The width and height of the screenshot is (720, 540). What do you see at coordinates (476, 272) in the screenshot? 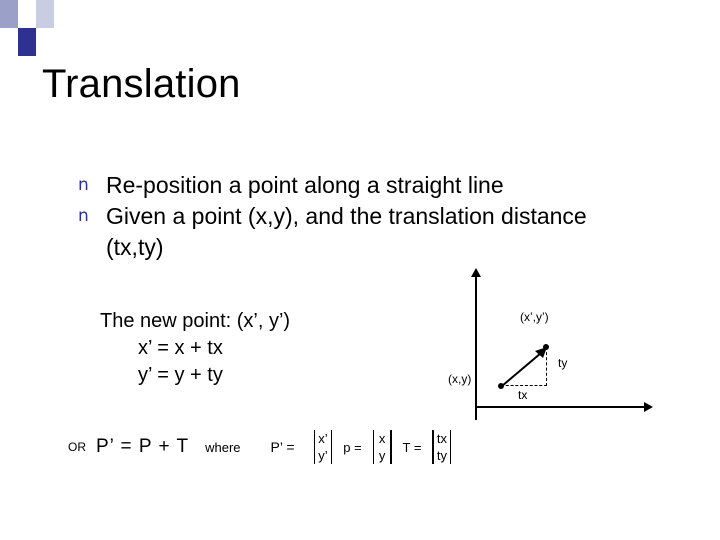
I see `y-axis-arrow-icon` at bounding box center [476, 272].